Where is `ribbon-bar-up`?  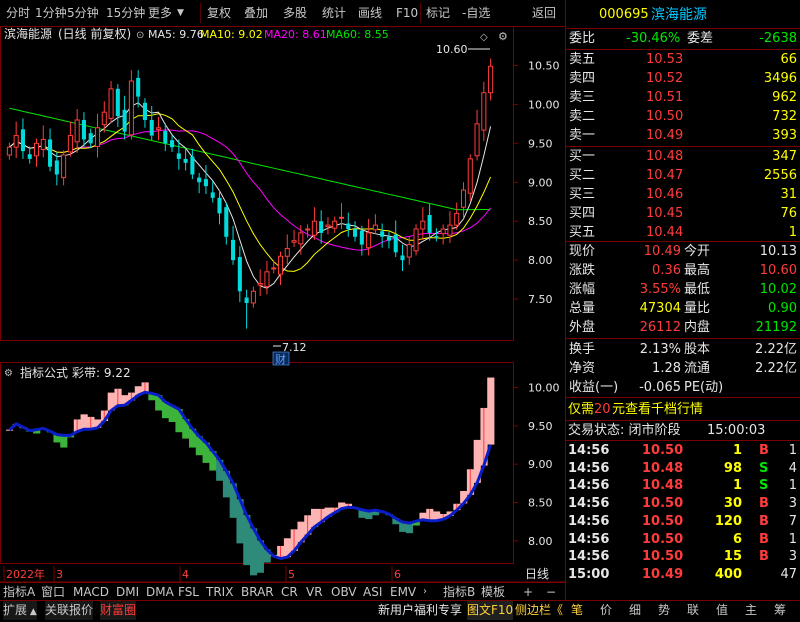 ribbon-bar-up is located at coordinates (84, 422).